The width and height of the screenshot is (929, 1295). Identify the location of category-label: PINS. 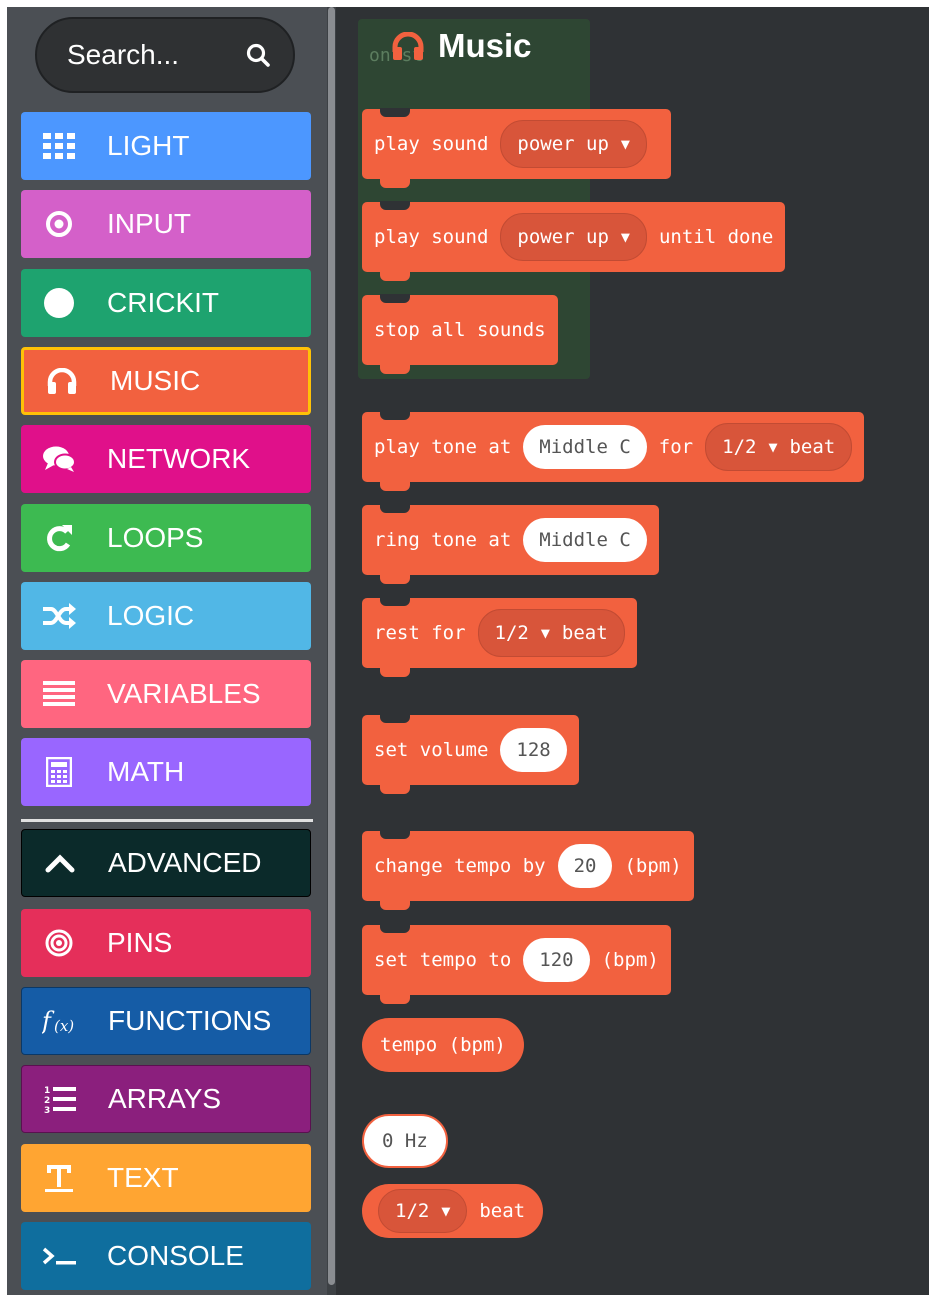
(140, 942).